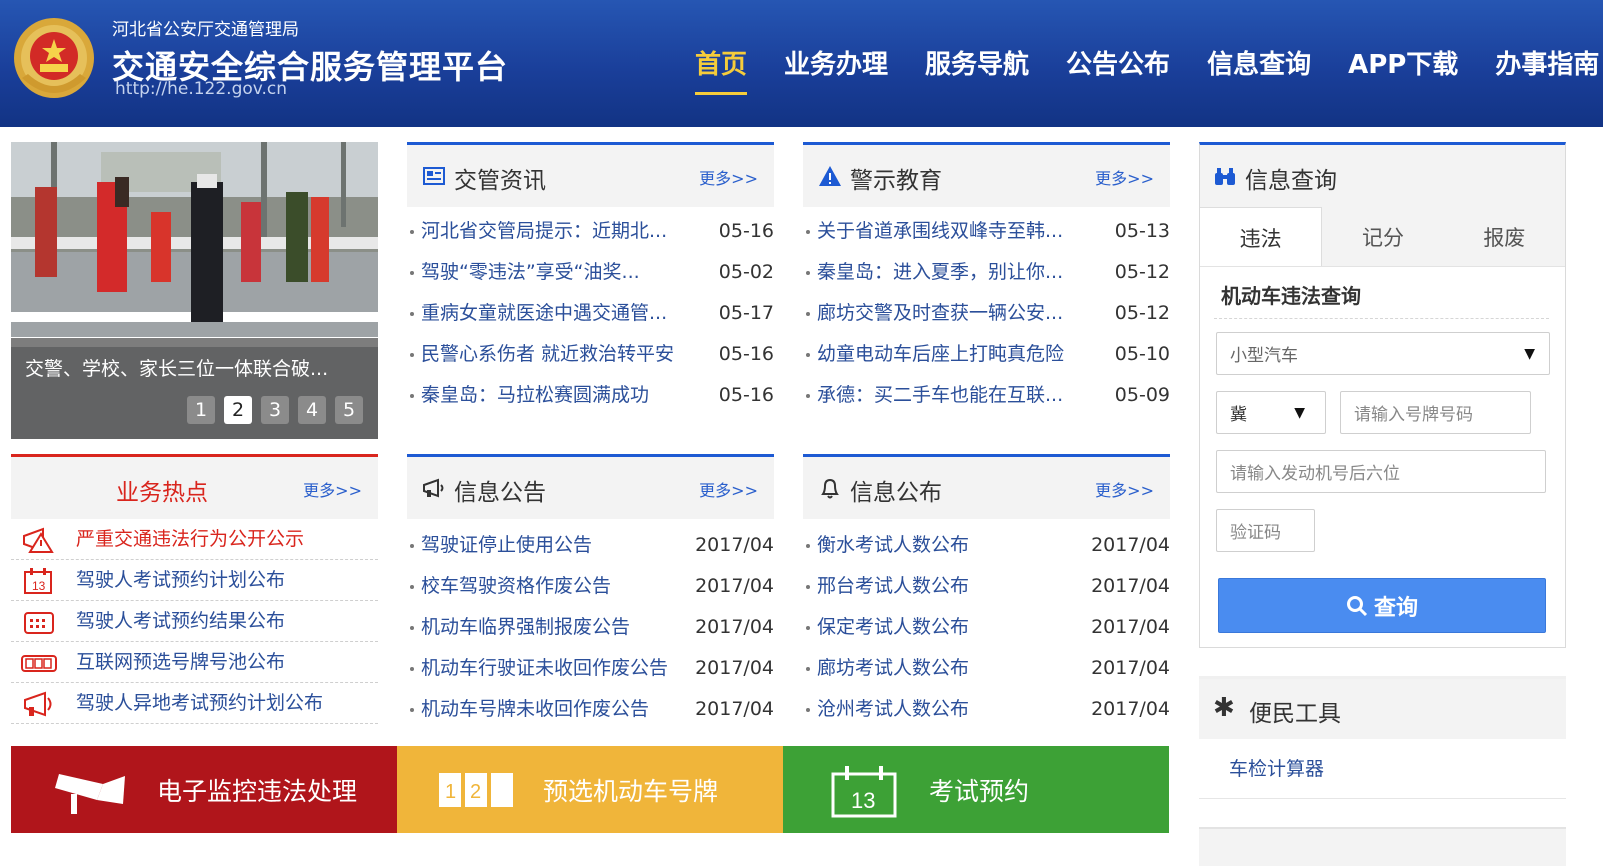 Image resolution: width=1603 pixels, height=866 pixels. Describe the element at coordinates (506, 545) in the screenshot. I see `notice-item-title: 驾驶证停止使用公告` at that location.